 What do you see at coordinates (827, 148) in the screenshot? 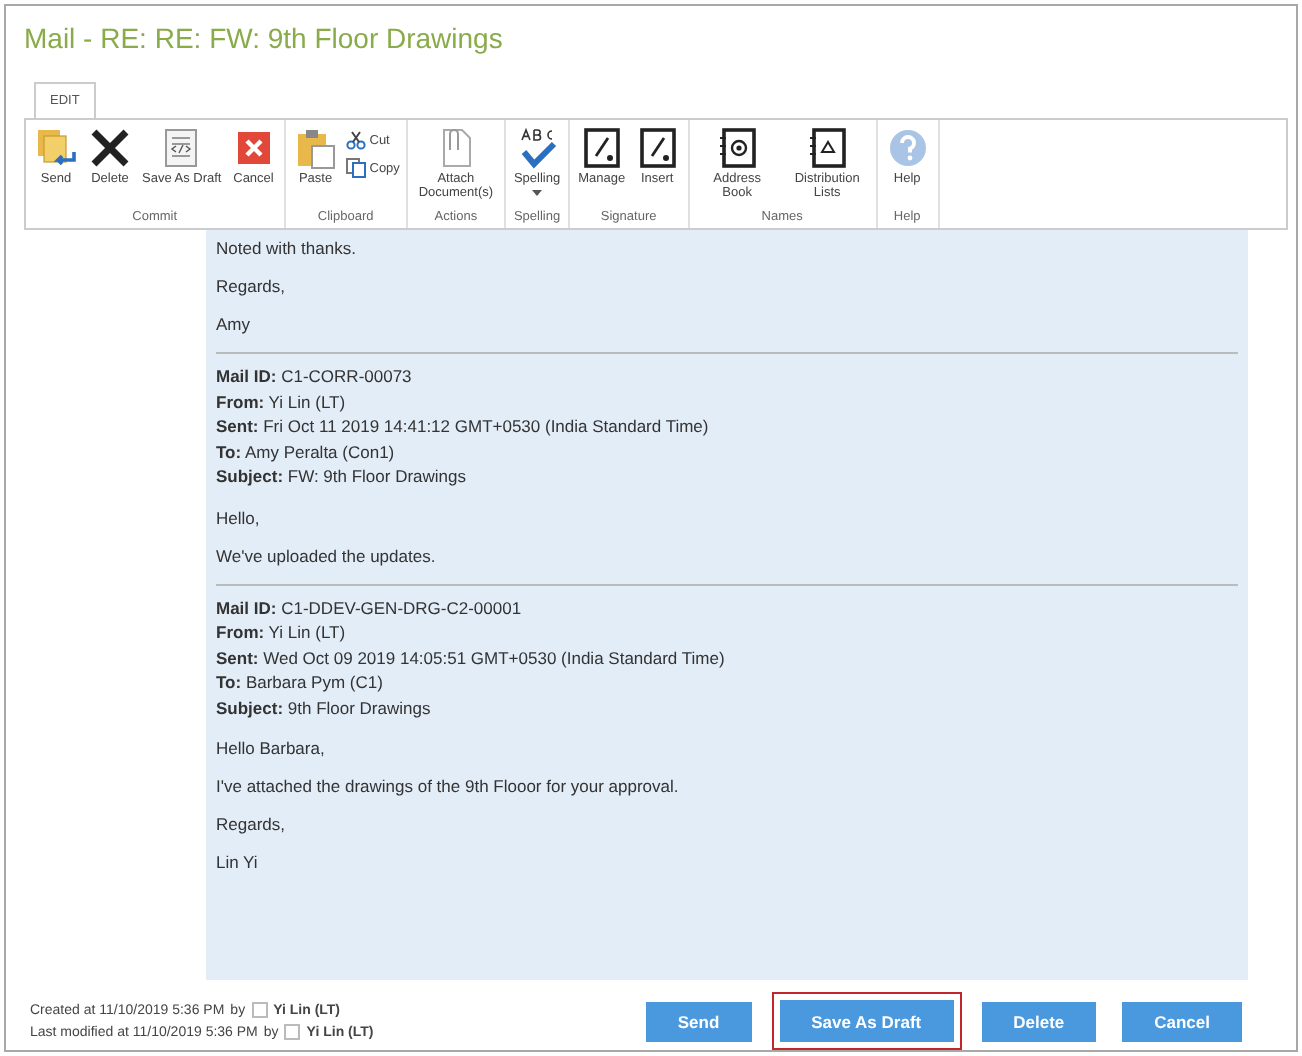
I see `book-icon` at bounding box center [827, 148].